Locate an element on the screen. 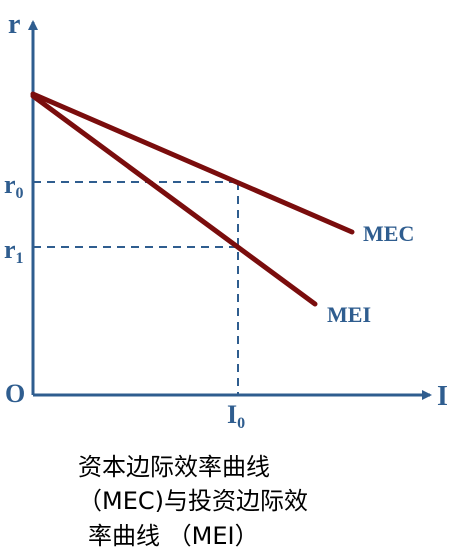 The image size is (467, 560). x-axis-label: I is located at coordinates (442, 396).